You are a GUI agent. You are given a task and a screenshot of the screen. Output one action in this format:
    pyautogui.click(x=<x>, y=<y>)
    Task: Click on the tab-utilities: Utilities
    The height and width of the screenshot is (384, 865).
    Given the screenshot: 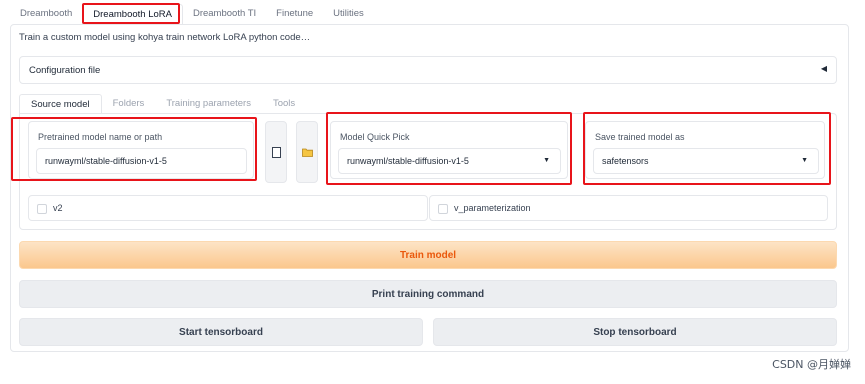 What is the action you would take?
    pyautogui.click(x=348, y=14)
    